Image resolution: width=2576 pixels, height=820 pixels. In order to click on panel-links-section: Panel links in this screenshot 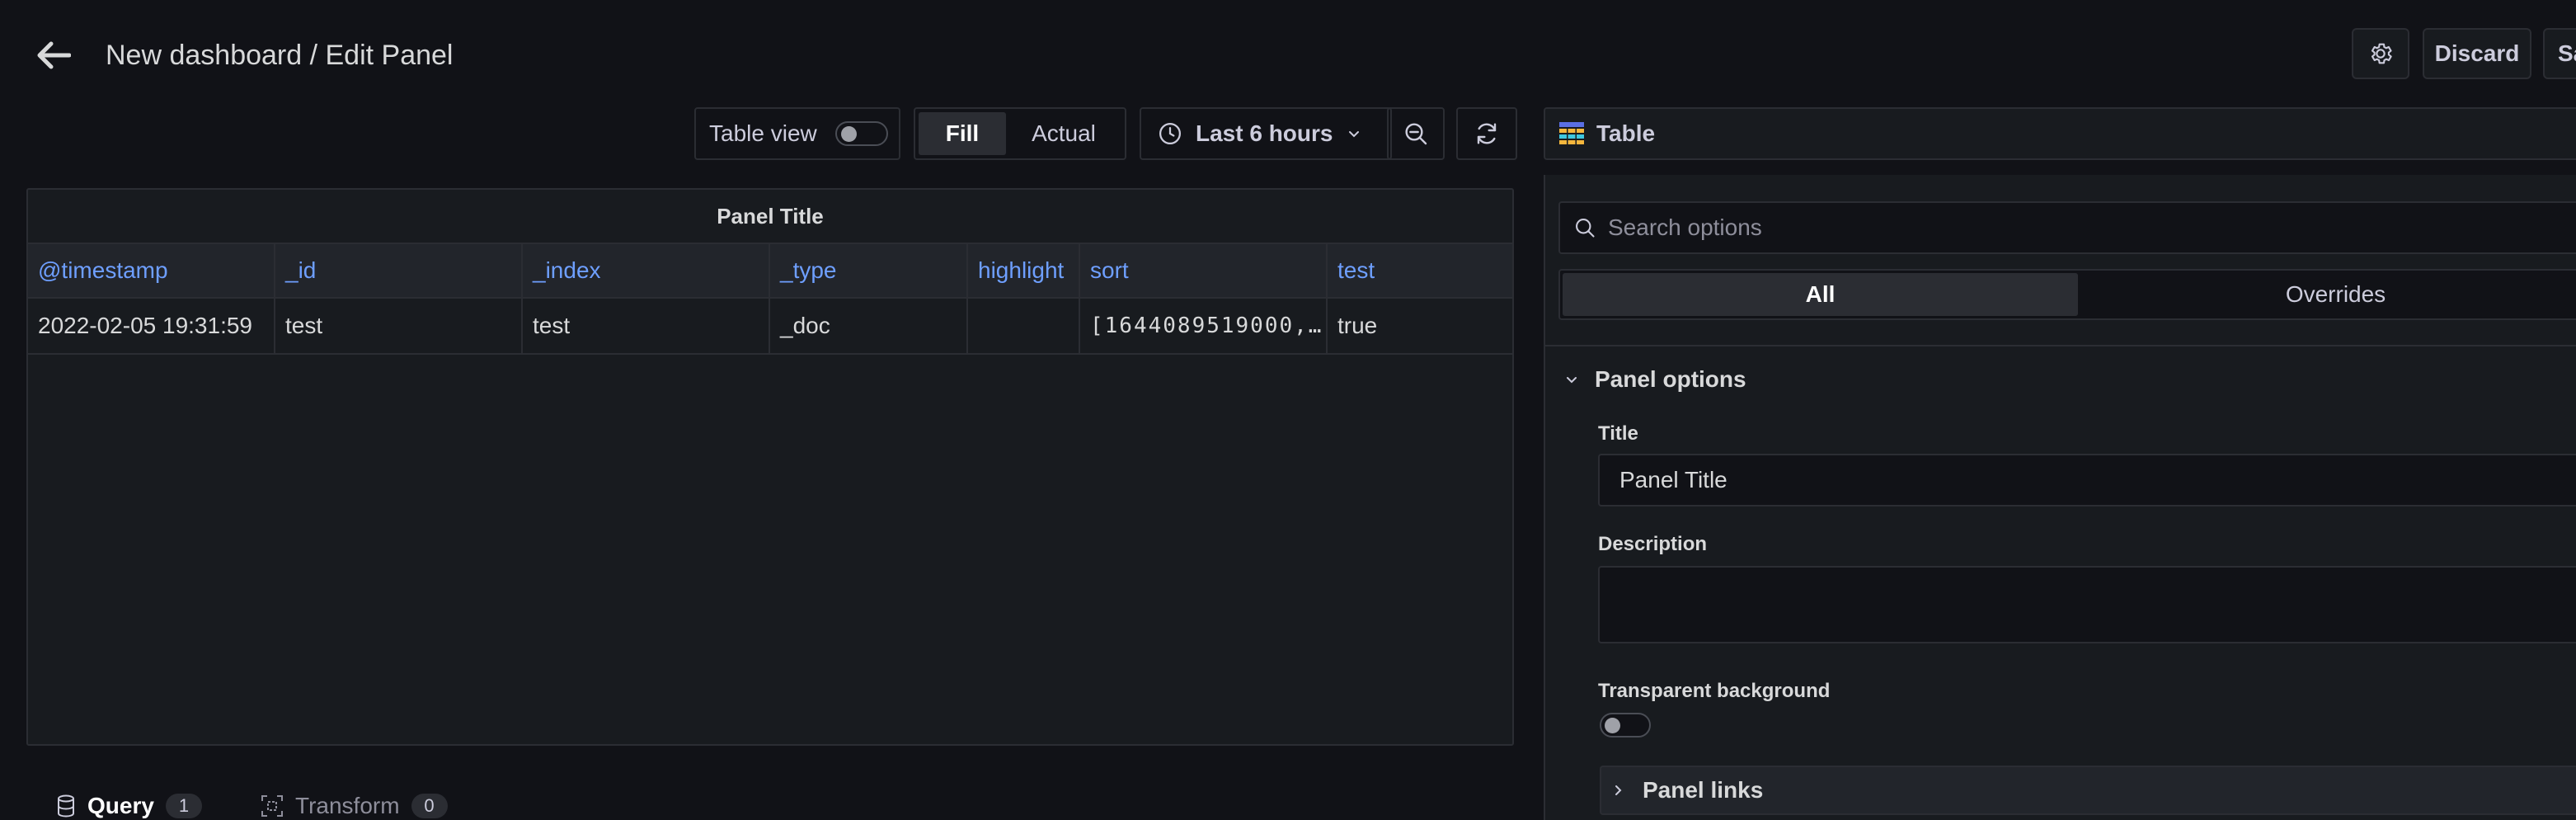, I will do `click(2088, 790)`.